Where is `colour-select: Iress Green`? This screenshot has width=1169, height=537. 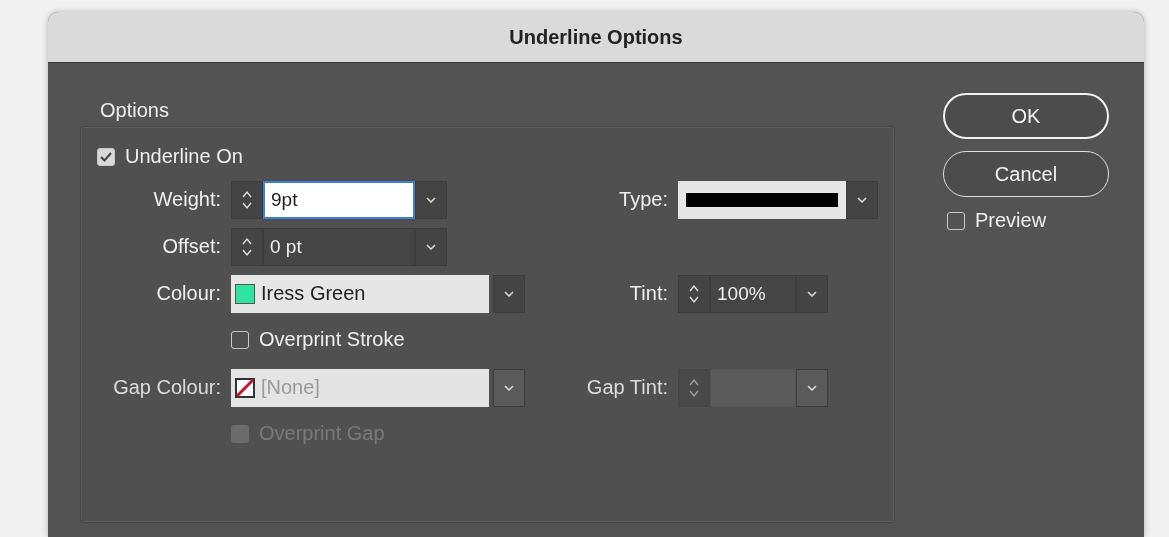
colour-select: Iress Green is located at coordinates (360, 293).